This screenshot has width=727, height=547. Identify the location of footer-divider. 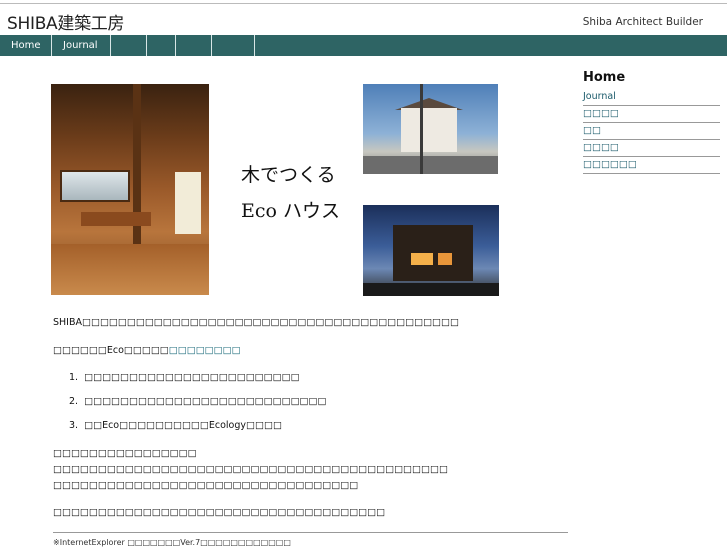
(310, 532).